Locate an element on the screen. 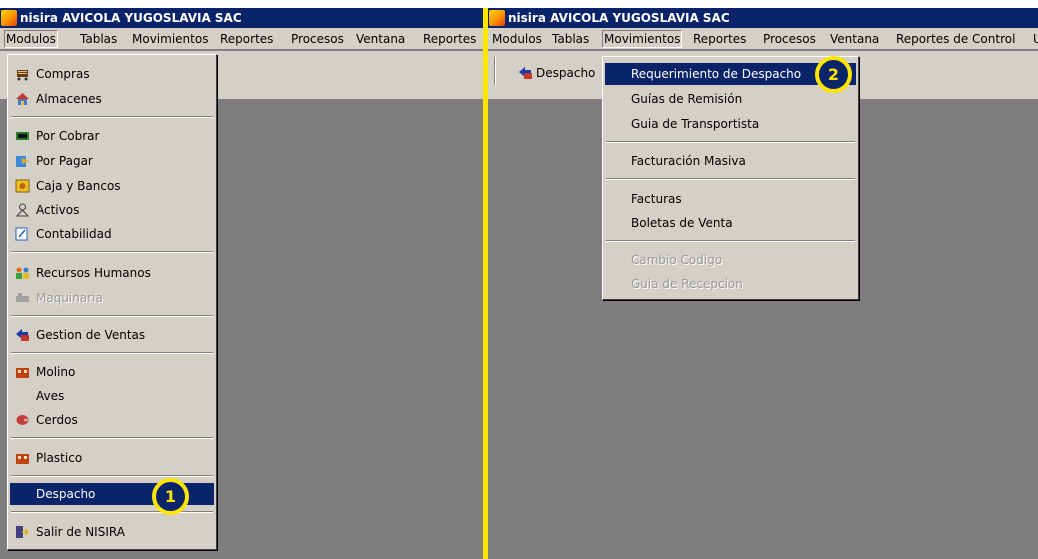 This screenshot has height=559, width=1038. cart-icon is located at coordinates (22, 75).